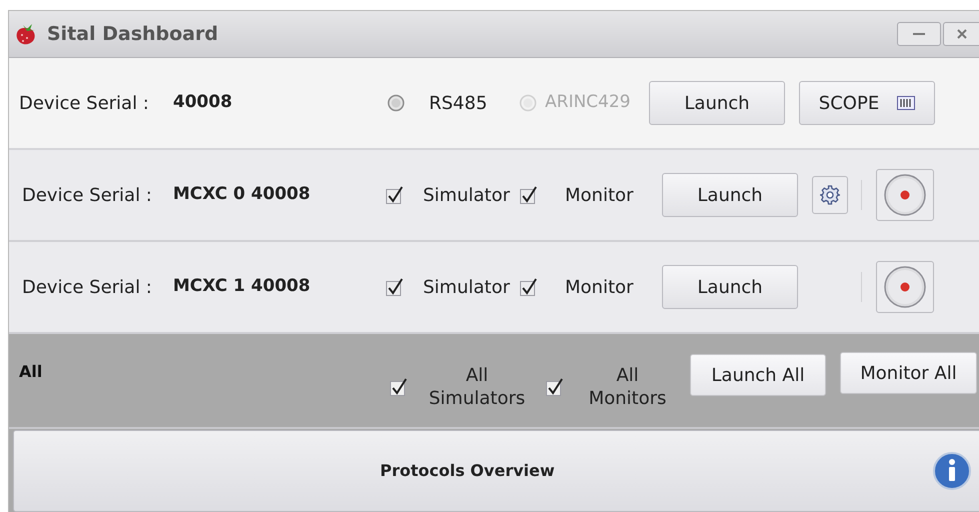 This screenshot has height=512, width=979. Describe the element at coordinates (242, 286) in the screenshot. I see `device-serial-value: MCXC 1 40008` at that location.